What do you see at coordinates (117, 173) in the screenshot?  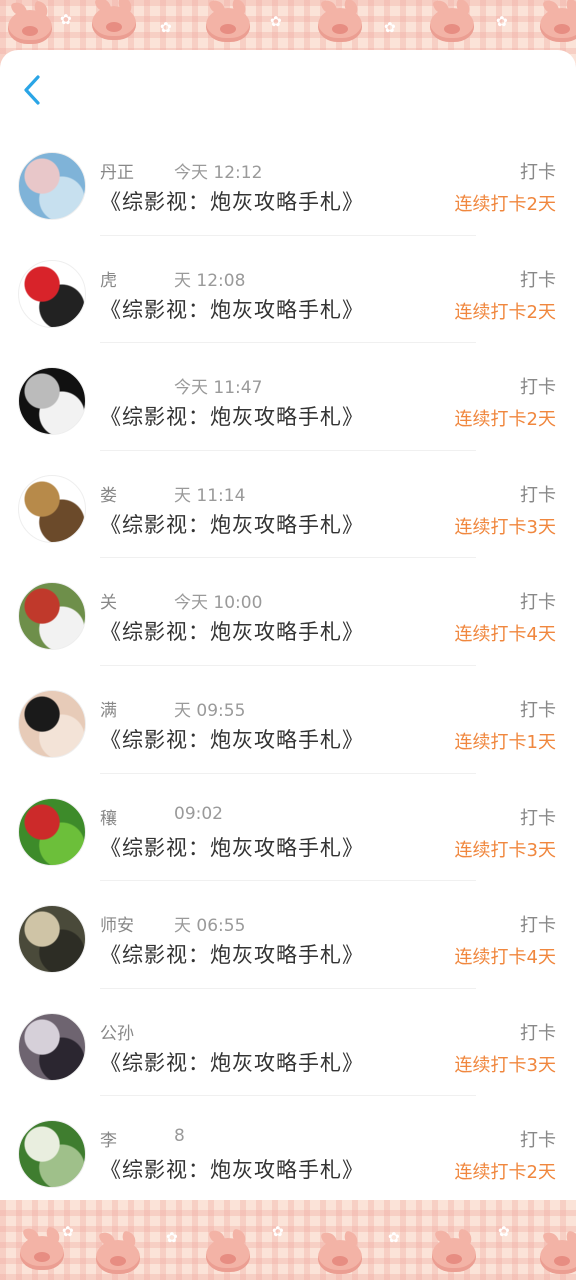 I see `user-name: 丹正` at bounding box center [117, 173].